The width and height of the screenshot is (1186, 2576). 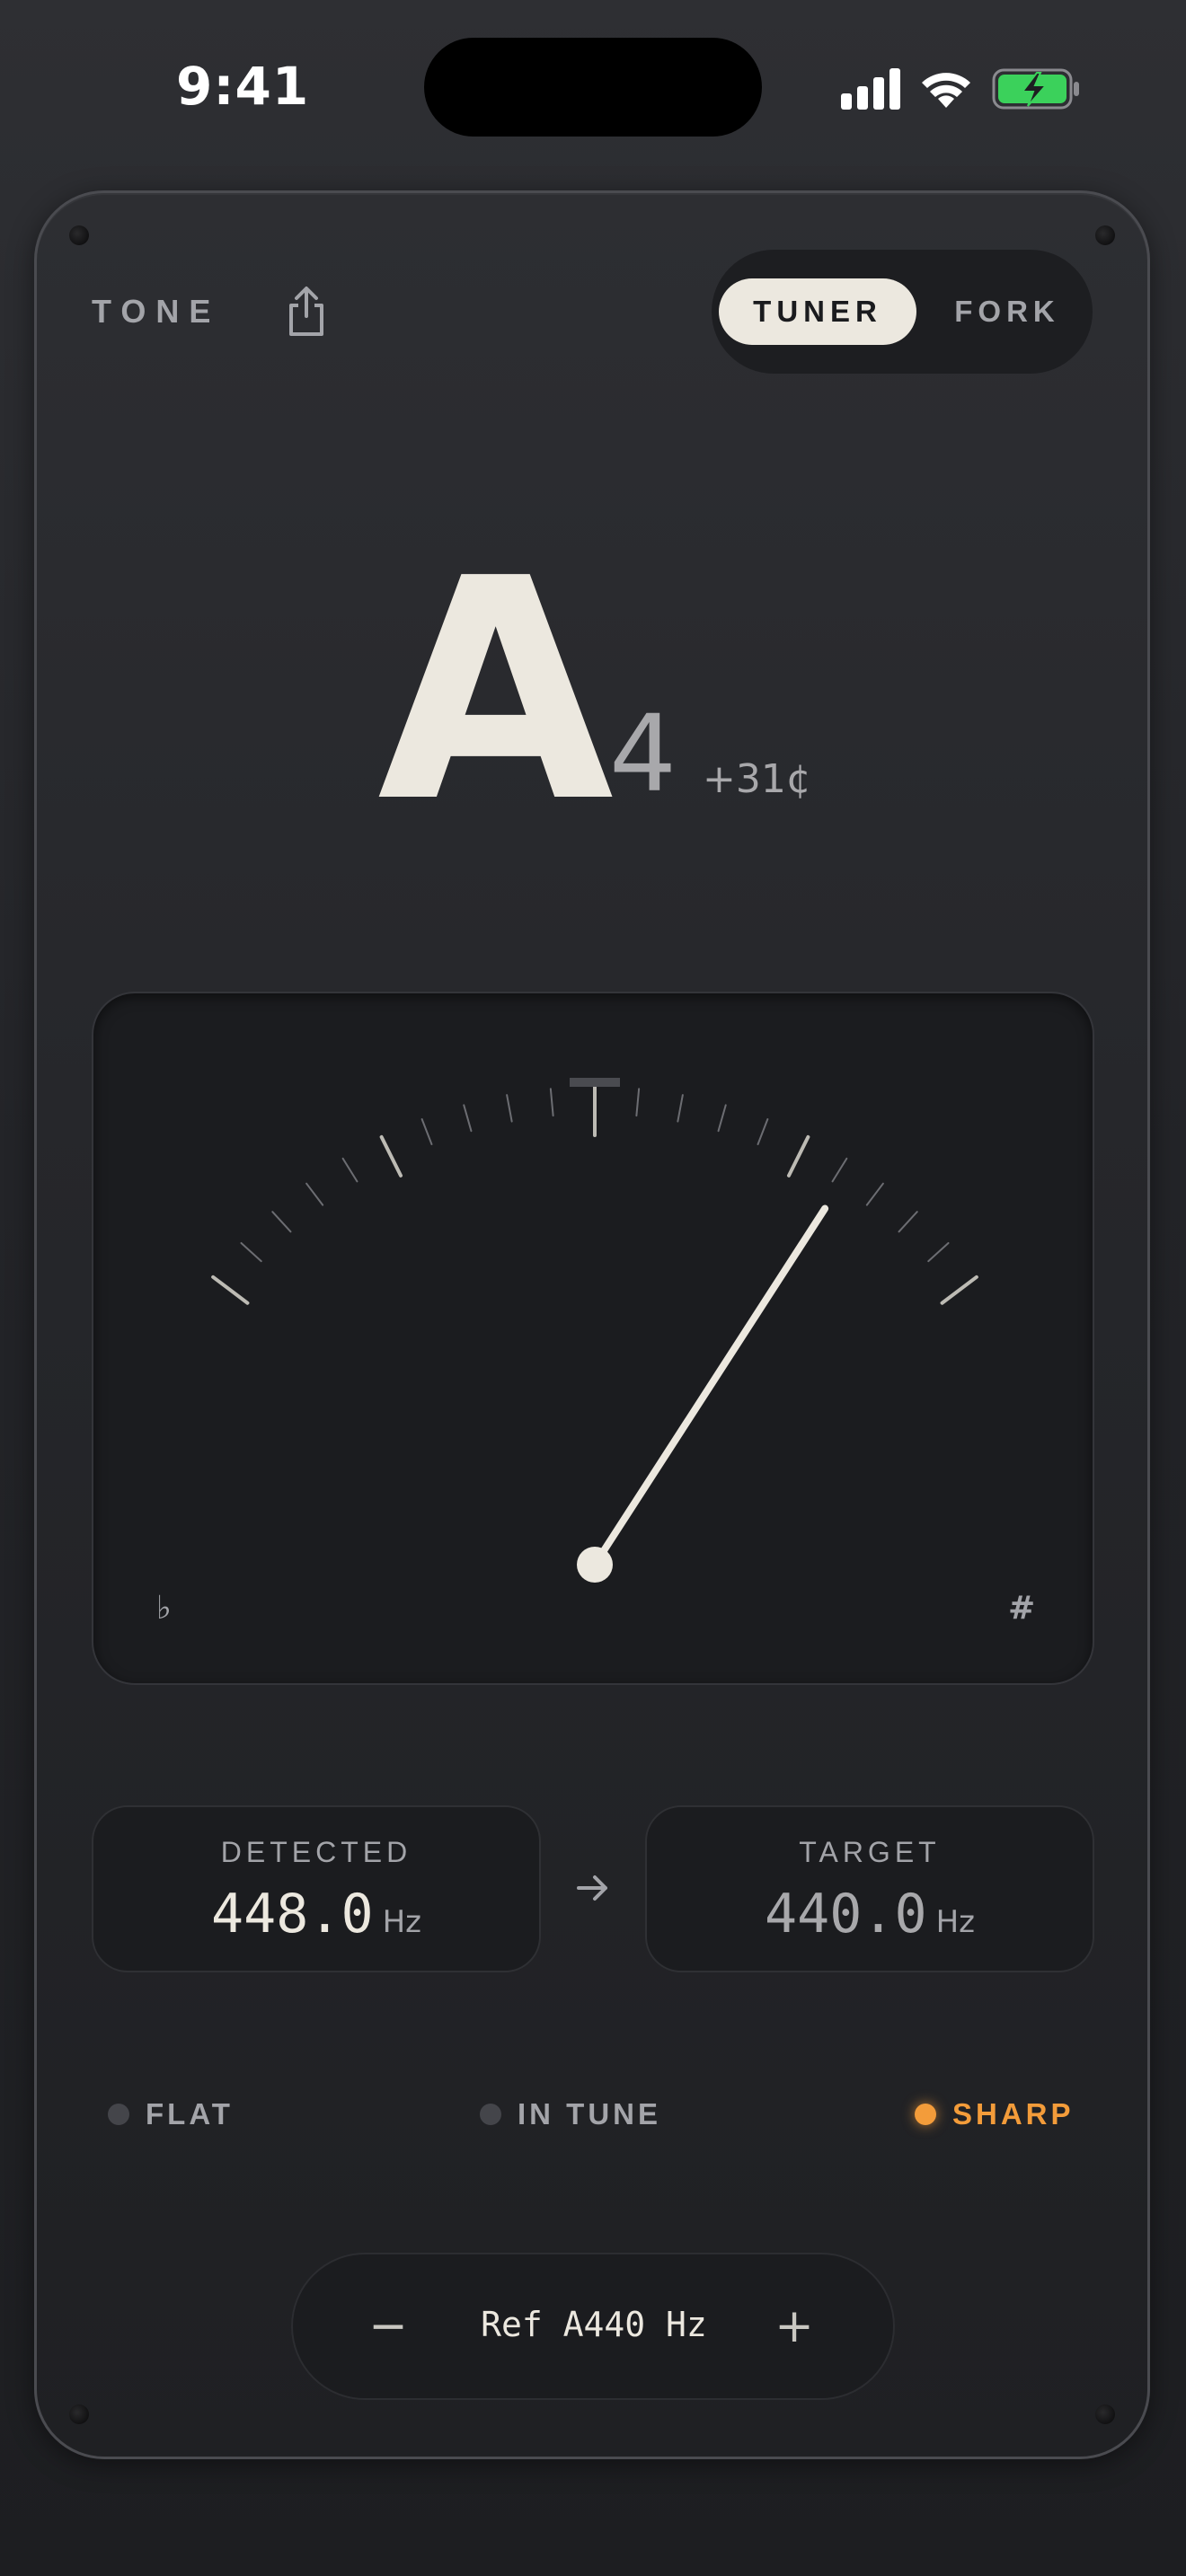 I want to click on status-icons, so click(x=960, y=89).